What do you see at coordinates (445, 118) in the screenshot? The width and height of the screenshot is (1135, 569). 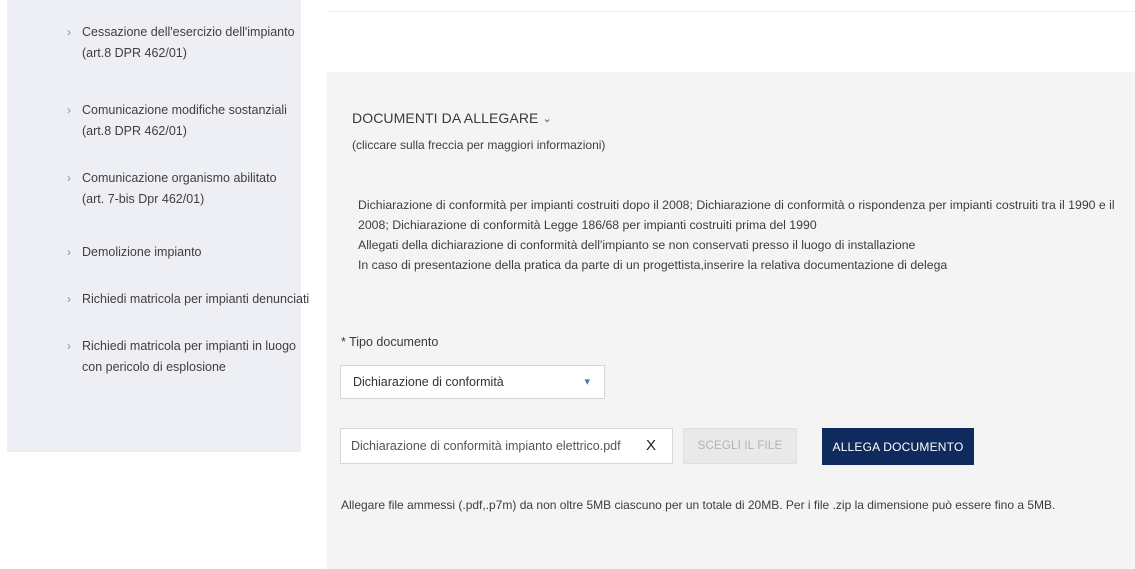 I see `section-title: DOCUMENTI DA ALLEGARE` at bounding box center [445, 118].